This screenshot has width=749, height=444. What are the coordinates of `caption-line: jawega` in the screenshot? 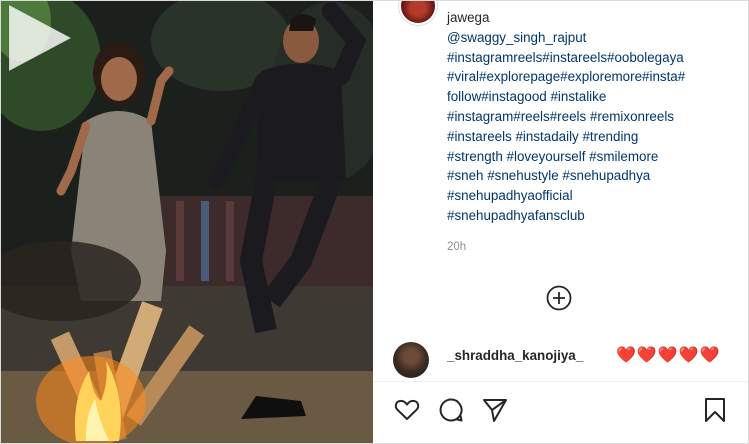 It's located at (468, 17).